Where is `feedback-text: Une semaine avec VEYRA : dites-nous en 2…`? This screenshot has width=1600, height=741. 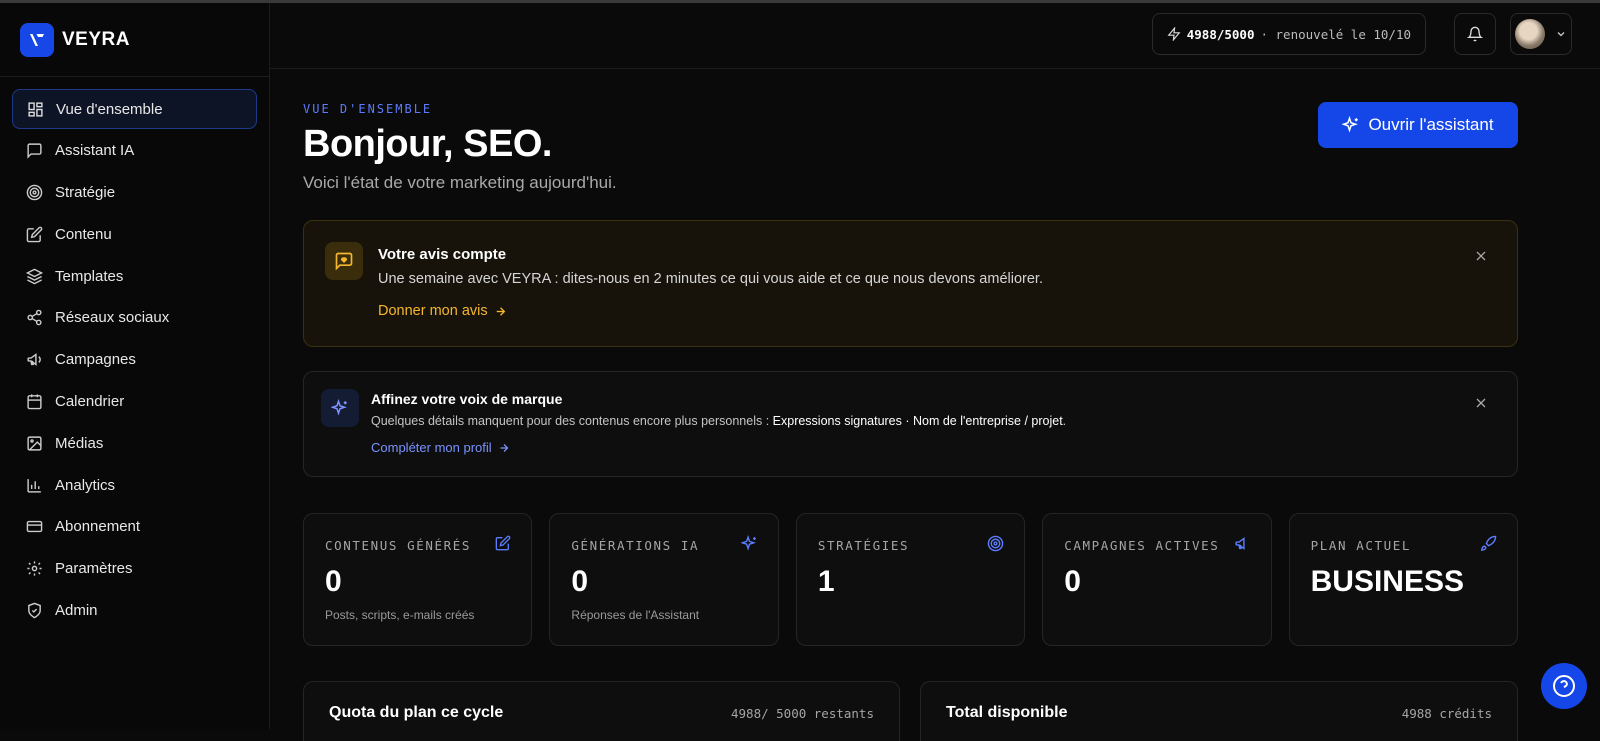
feedback-text: Une semaine avec VEYRA : dites-nous en 2… is located at coordinates (710, 279).